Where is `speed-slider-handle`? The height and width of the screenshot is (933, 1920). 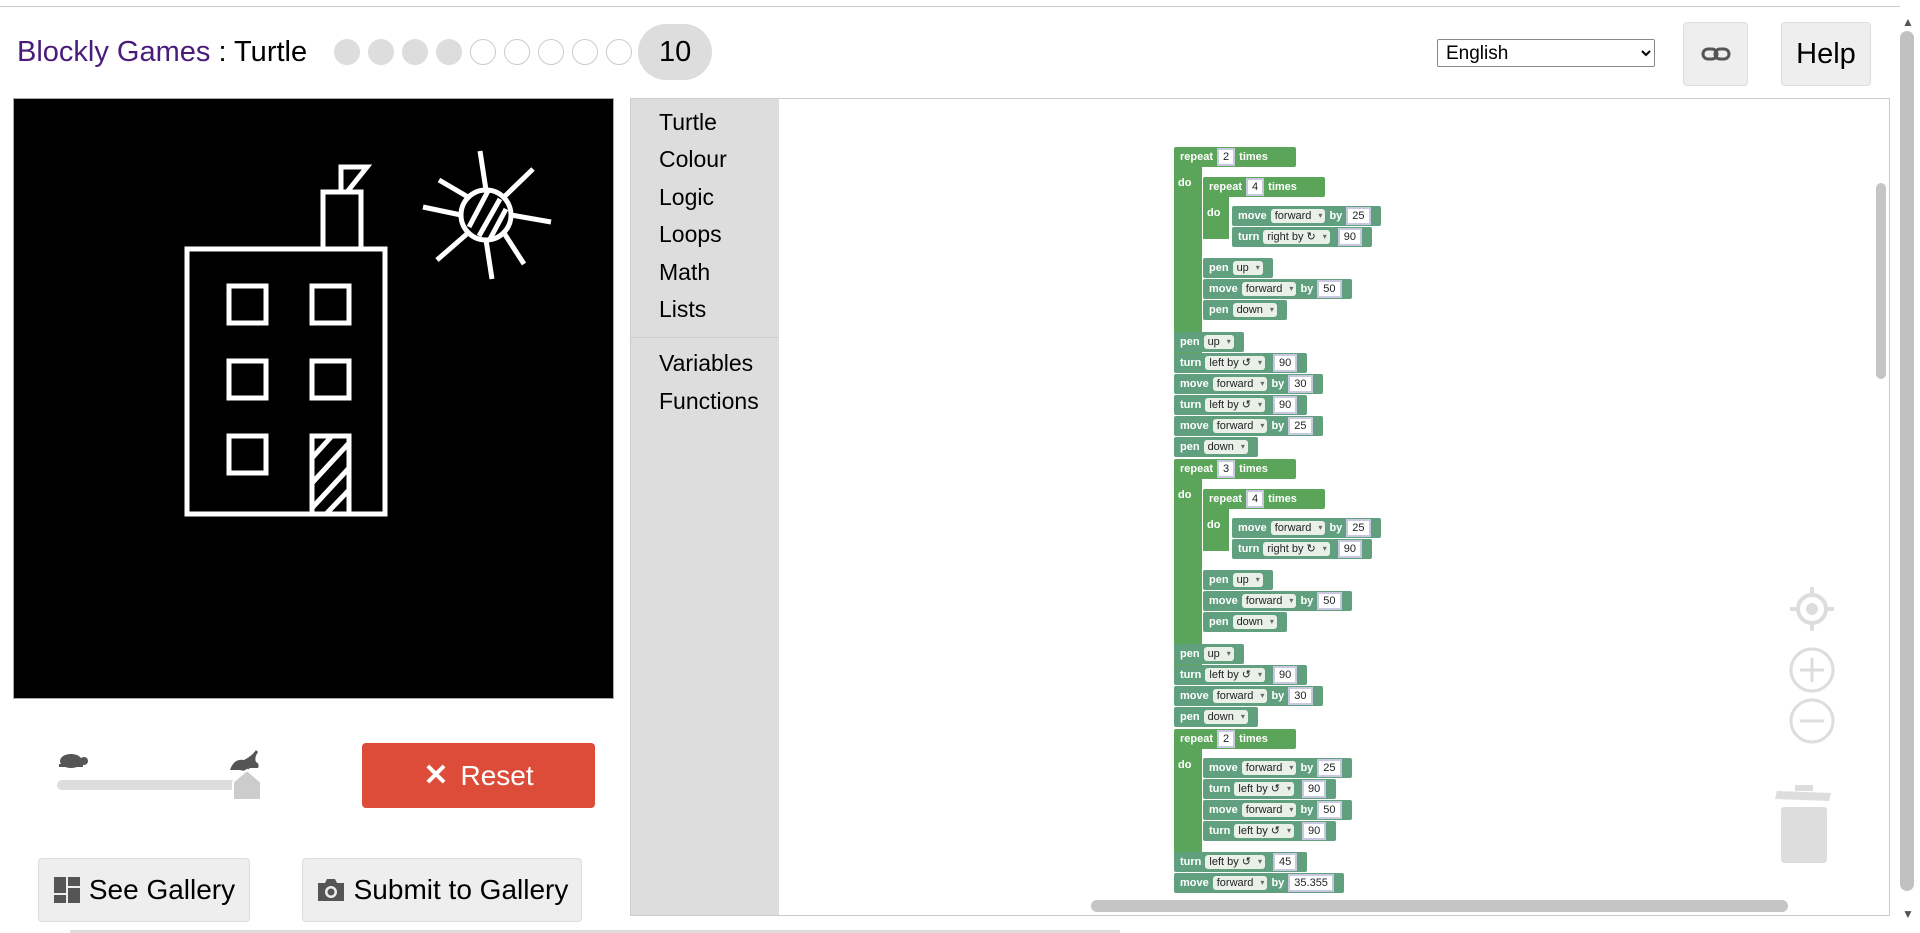 speed-slider-handle is located at coordinates (247, 785).